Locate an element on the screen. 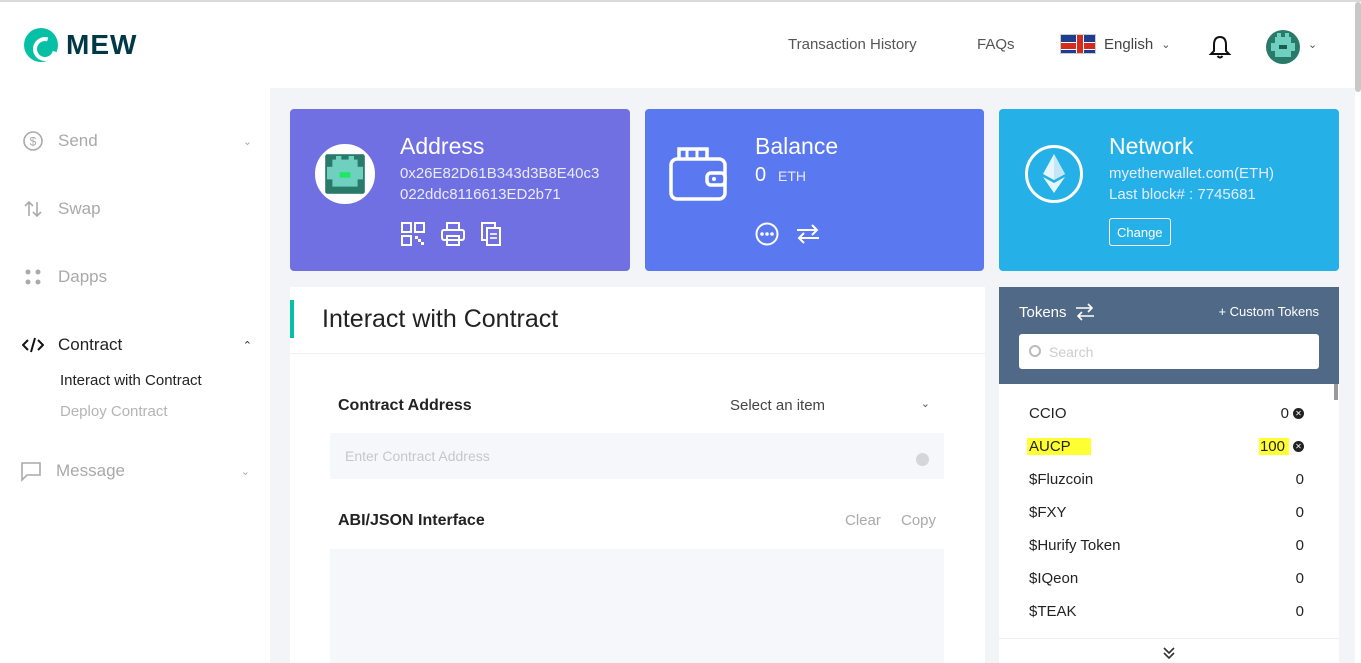 This screenshot has height=663, width=1361. address-line-2: 022ddc8116613ED2b71 is located at coordinates (480, 194).